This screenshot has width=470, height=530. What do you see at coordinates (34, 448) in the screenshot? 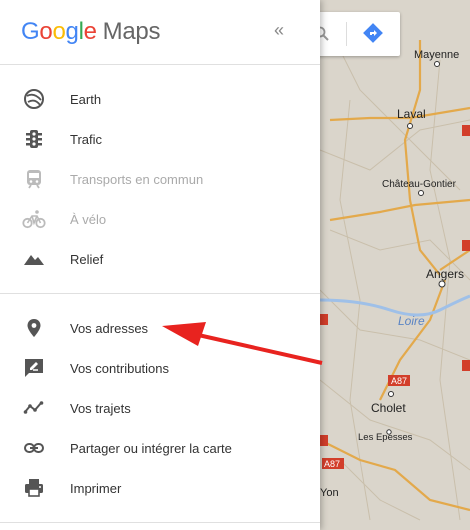
I see `link-icon` at bounding box center [34, 448].